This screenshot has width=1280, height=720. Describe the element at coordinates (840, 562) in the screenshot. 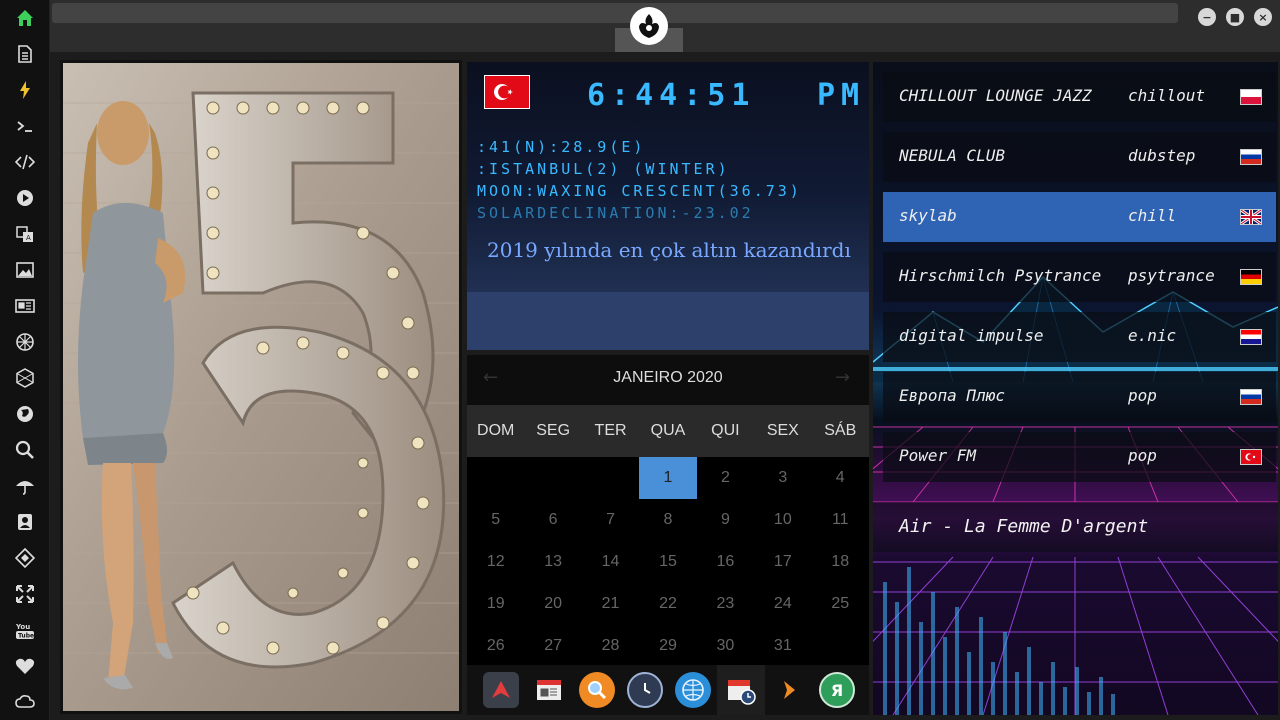

I see `calendar-day: 18` at that location.